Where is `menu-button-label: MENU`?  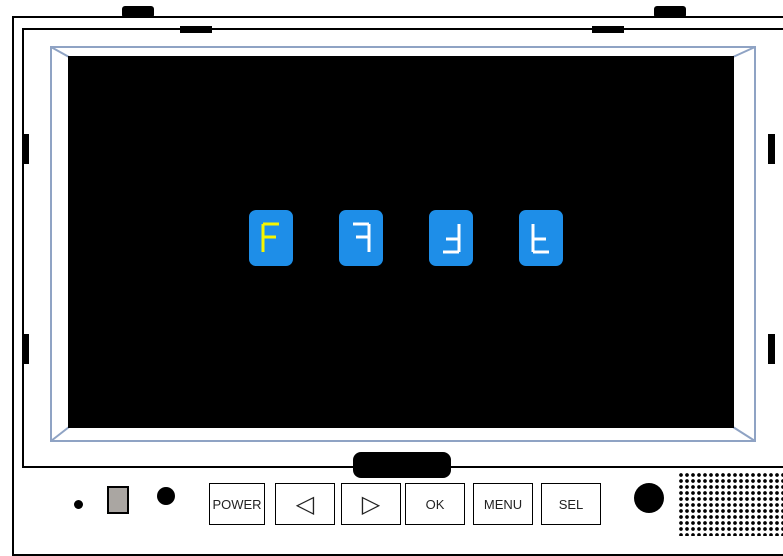 menu-button-label: MENU is located at coordinates (503, 504).